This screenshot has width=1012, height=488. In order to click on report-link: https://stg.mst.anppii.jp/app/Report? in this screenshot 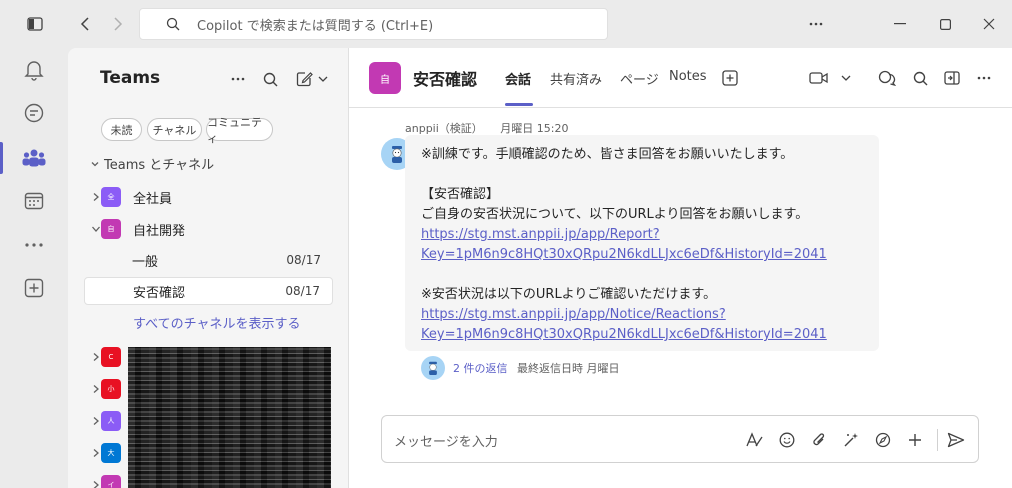, I will do `click(642, 235)`.